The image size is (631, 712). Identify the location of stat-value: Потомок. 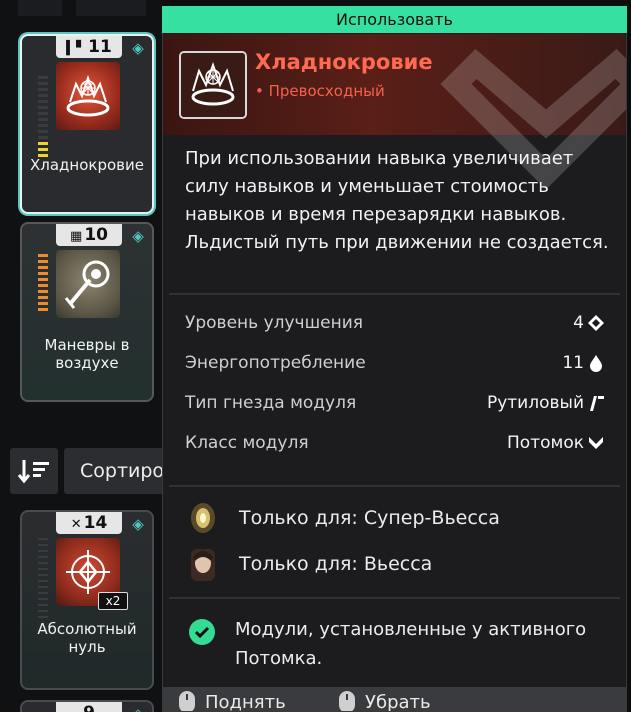
(545, 443).